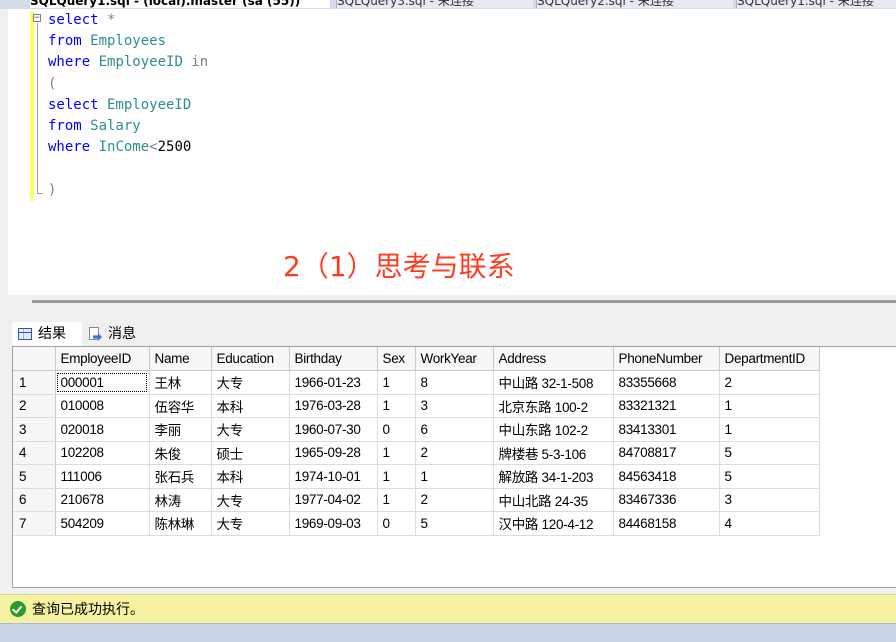  I want to click on column-header: DepartmentID, so click(769, 359).